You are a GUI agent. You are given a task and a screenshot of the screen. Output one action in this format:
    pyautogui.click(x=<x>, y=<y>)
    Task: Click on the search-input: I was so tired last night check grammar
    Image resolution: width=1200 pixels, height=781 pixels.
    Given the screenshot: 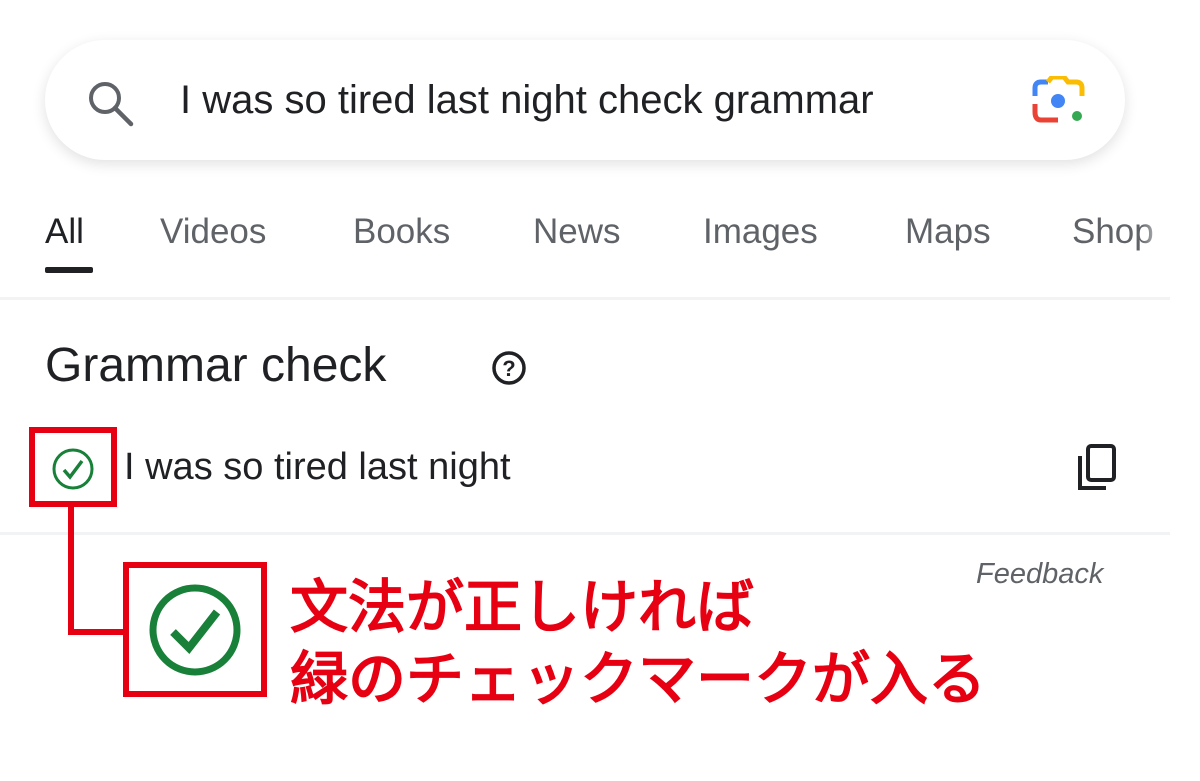 What is the action you would take?
    pyautogui.click(x=580, y=100)
    